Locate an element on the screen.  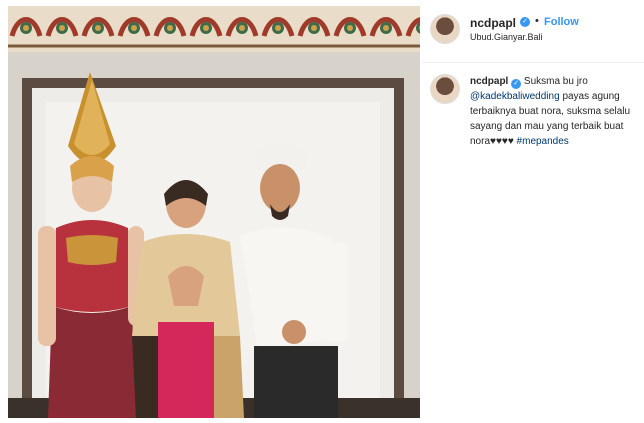
caption-verified-badge-icon: ✓ is located at coordinates (516, 84).